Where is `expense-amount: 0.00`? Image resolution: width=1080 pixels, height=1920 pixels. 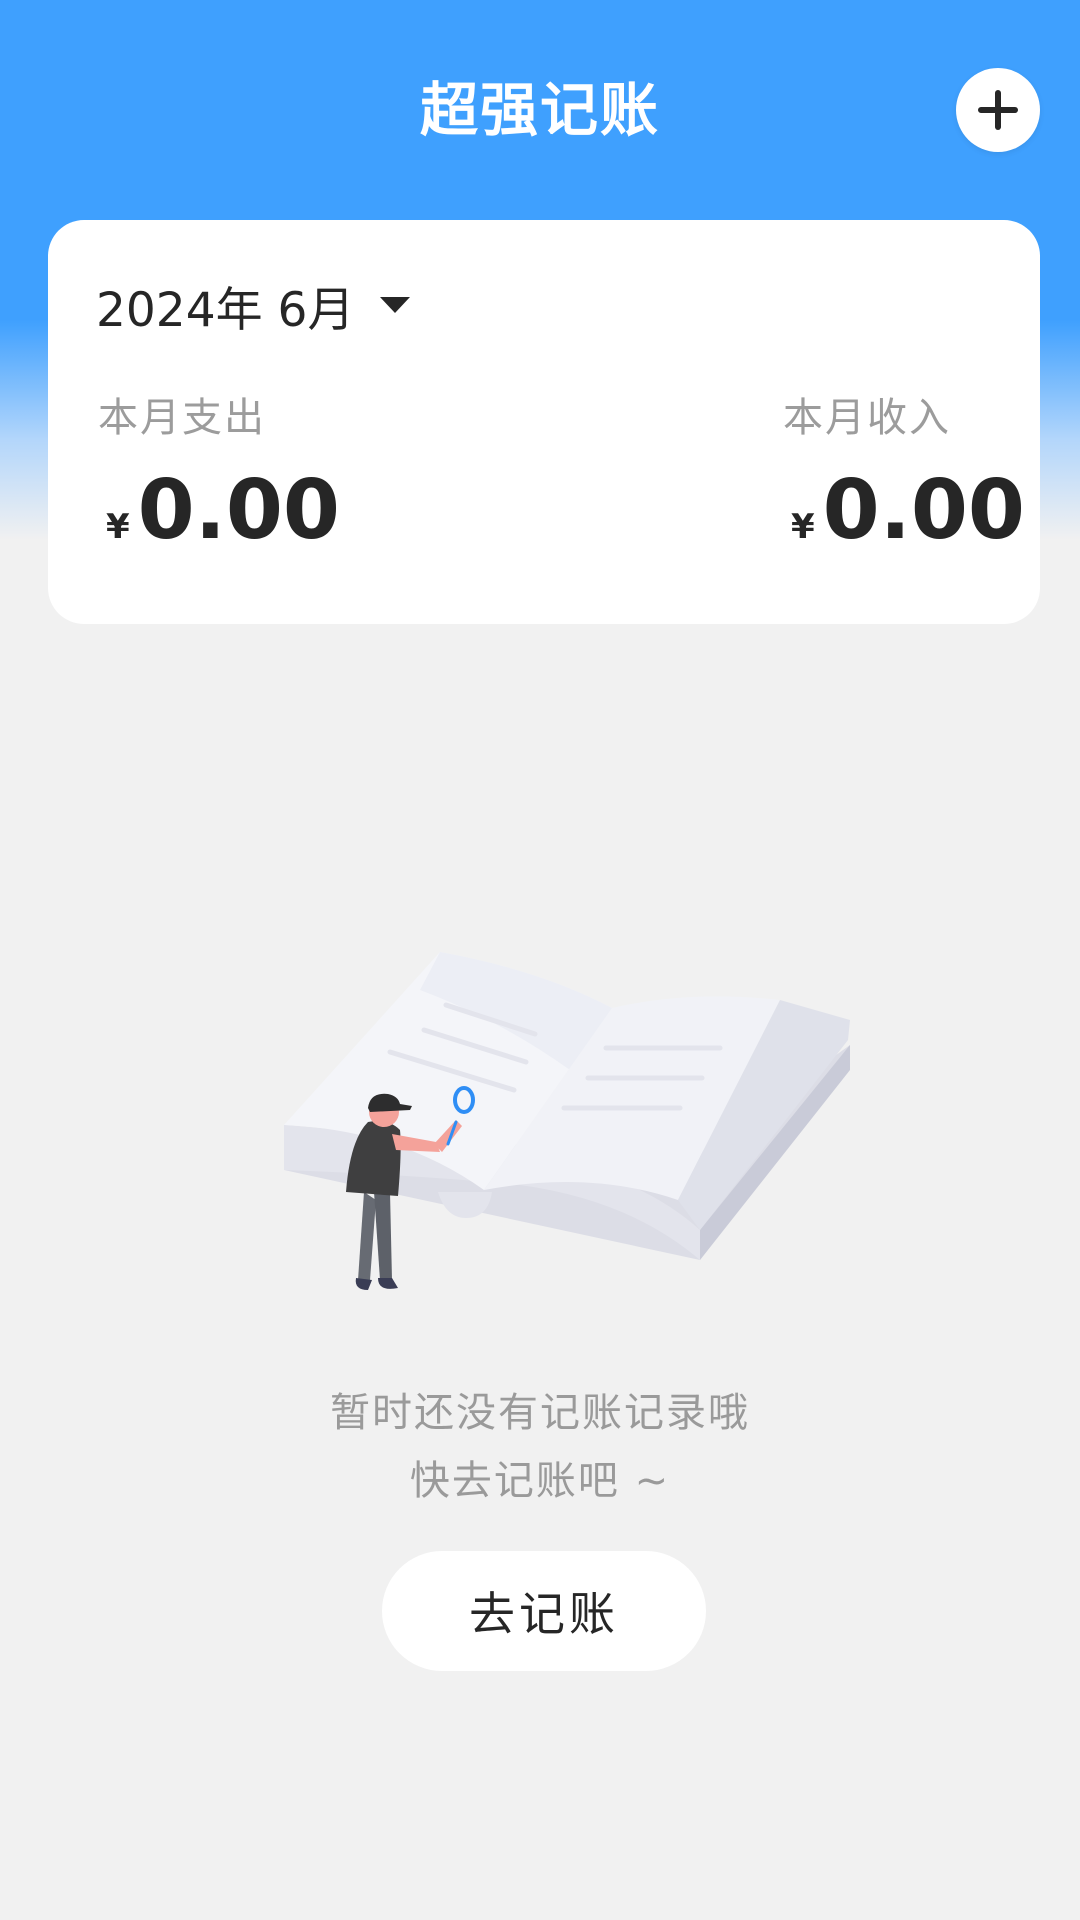 expense-amount: 0.00 is located at coordinates (238, 510).